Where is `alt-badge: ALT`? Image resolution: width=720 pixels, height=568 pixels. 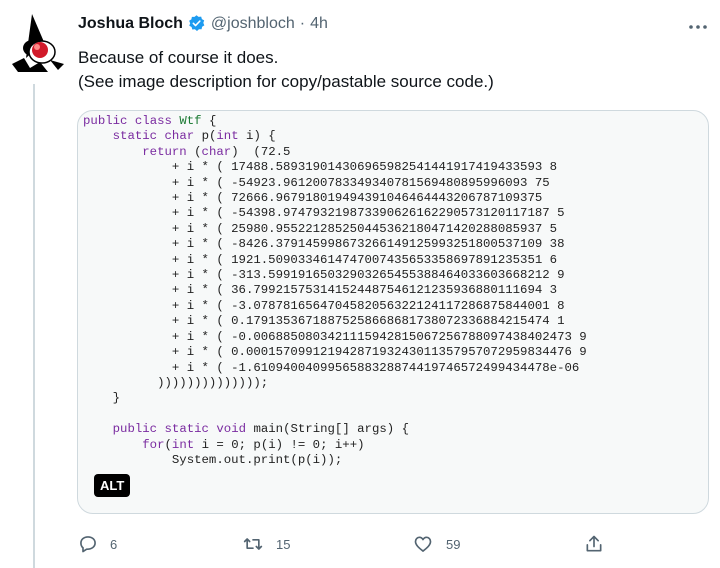 alt-badge: ALT is located at coordinates (112, 485).